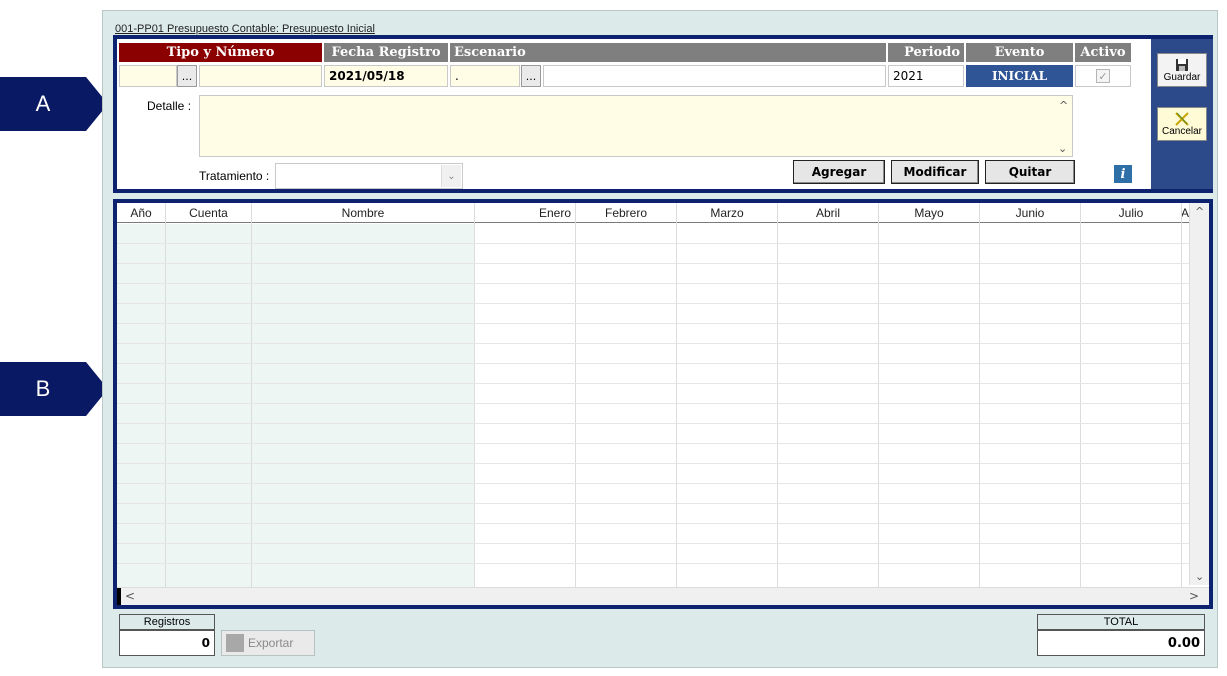 This screenshot has width=1227, height=676. What do you see at coordinates (234, 176) in the screenshot?
I see `tratamiento-label: Tratamiento :` at bounding box center [234, 176].